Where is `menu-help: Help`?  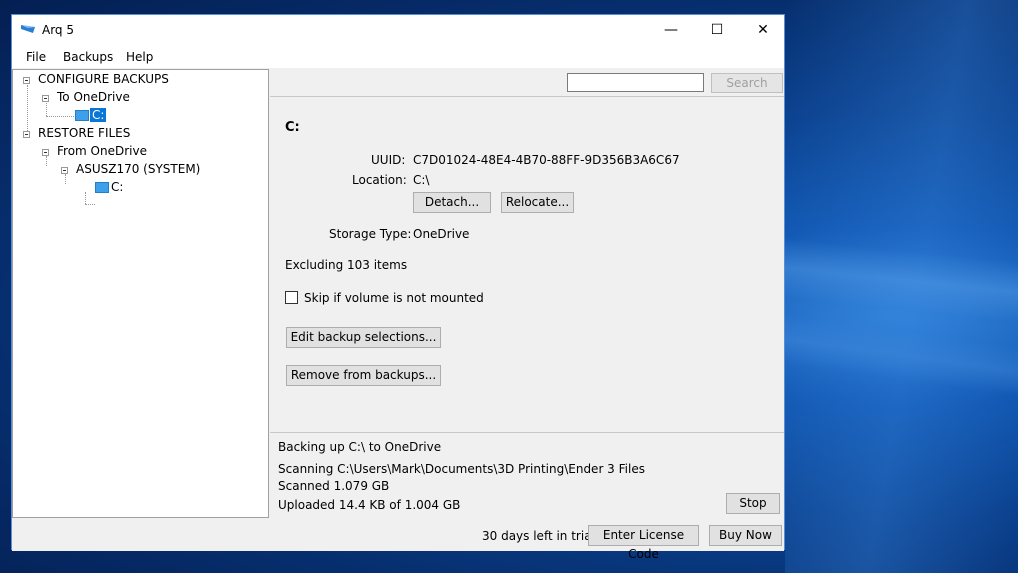 menu-help: Help is located at coordinates (139, 57).